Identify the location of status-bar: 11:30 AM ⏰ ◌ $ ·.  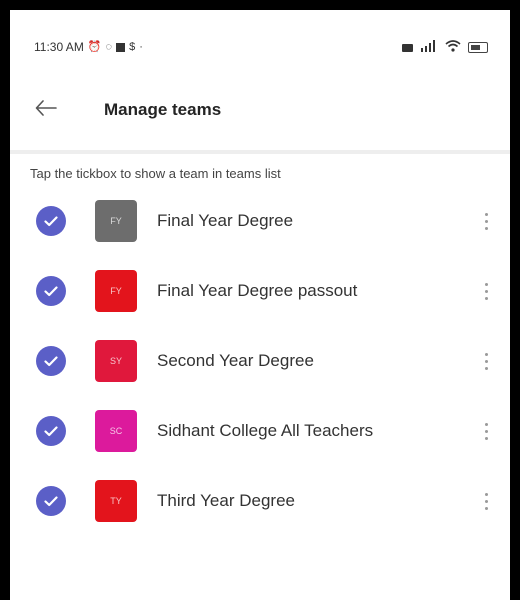
(260, 41).